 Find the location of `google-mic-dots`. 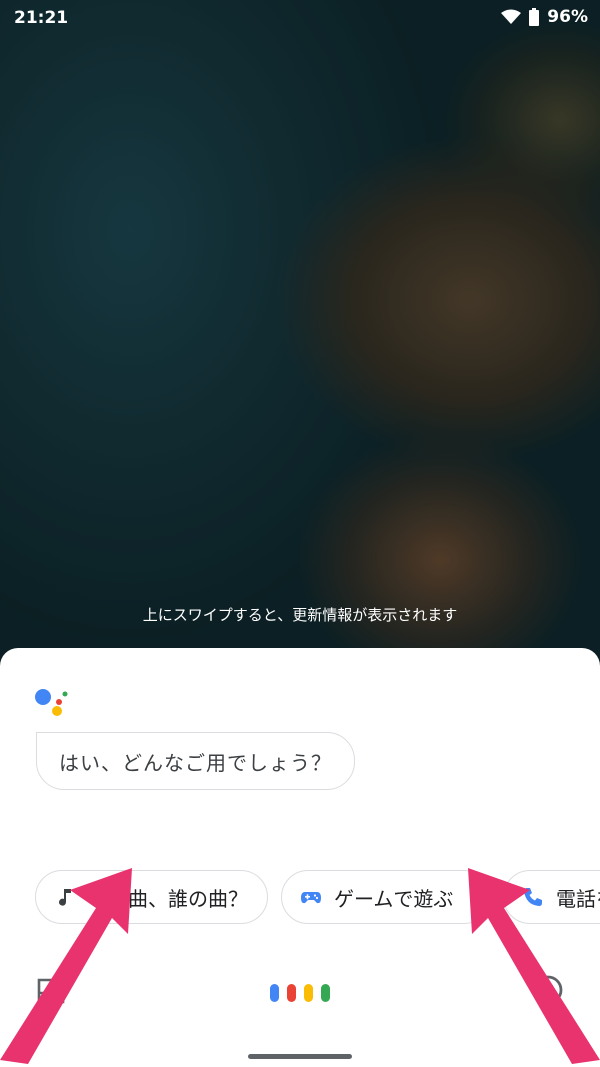

google-mic-dots is located at coordinates (300, 993).